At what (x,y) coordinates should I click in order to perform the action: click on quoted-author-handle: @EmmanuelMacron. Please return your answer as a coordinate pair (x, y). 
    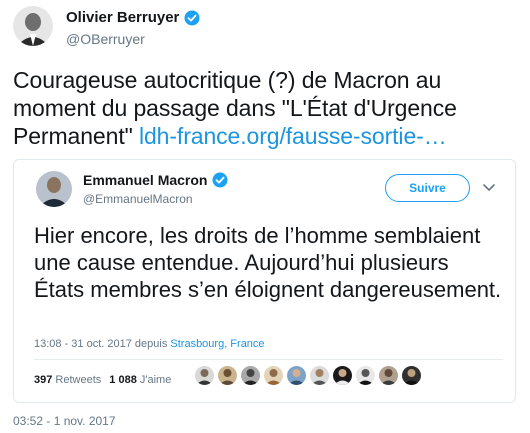
    Looking at the image, I should click on (138, 199).